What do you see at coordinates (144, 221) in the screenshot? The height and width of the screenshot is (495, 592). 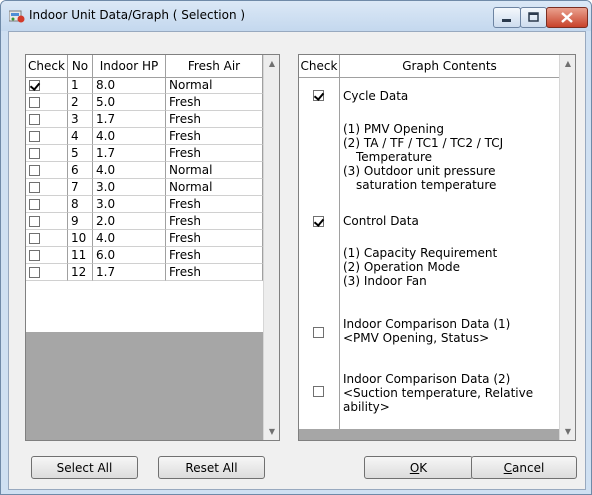 I see `table-row: 9 2.0 Fresh` at bounding box center [144, 221].